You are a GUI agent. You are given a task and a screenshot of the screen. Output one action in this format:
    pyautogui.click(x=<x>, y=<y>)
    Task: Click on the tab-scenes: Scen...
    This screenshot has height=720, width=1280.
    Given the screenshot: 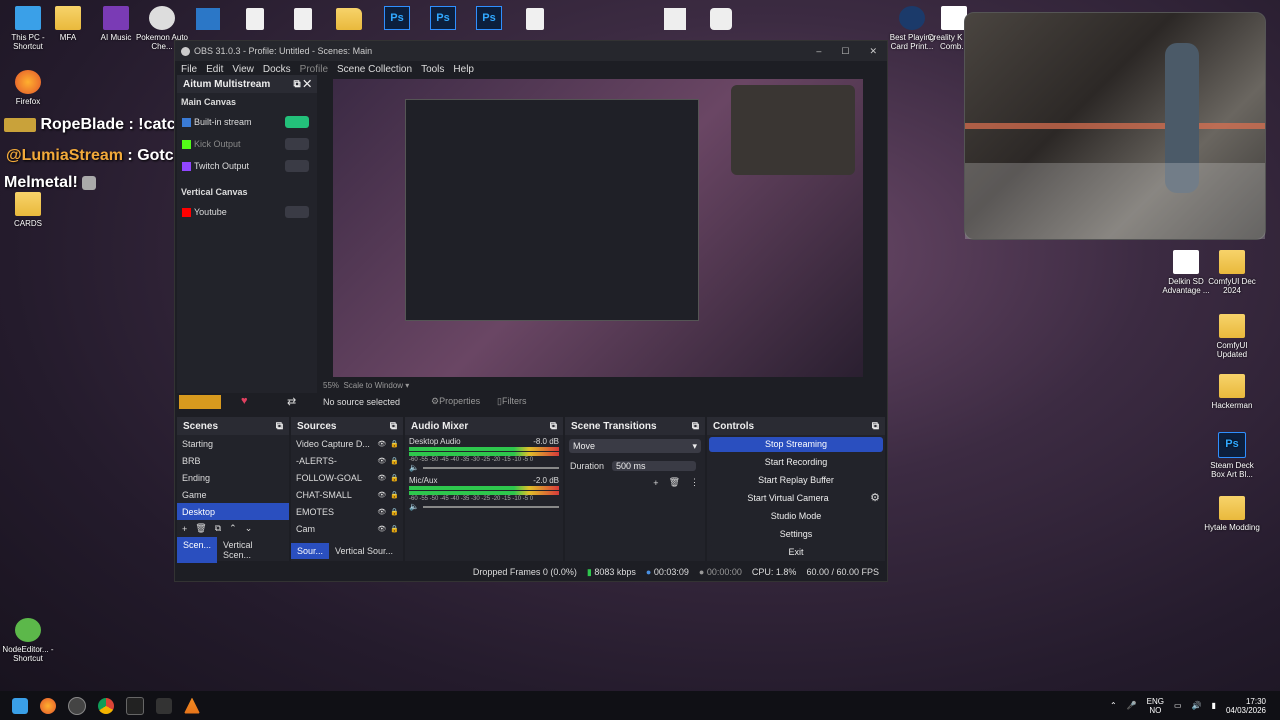 What is the action you would take?
    pyautogui.click(x=197, y=550)
    